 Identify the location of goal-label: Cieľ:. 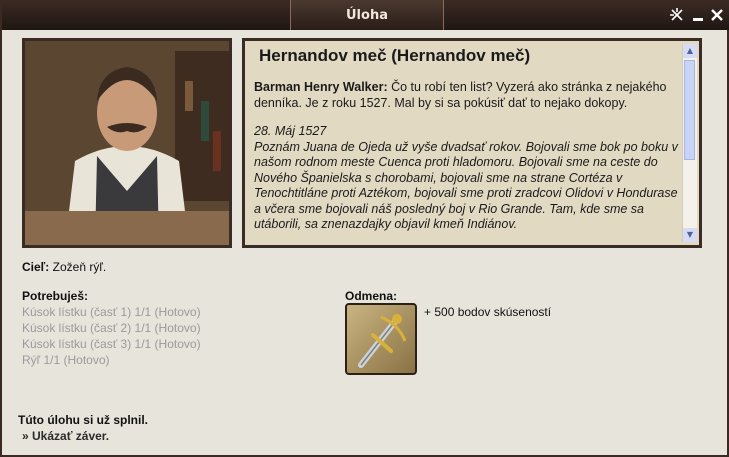
(36, 267).